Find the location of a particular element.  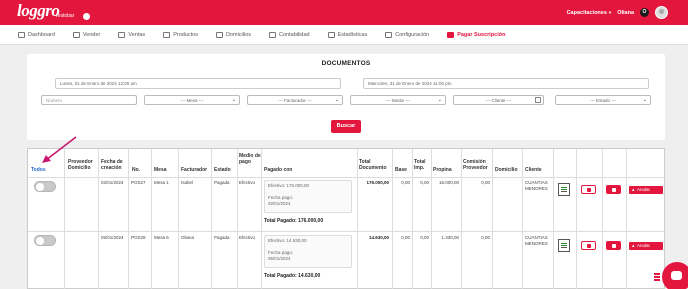

cliente-select: --- Cliente --- is located at coordinates (498, 100).